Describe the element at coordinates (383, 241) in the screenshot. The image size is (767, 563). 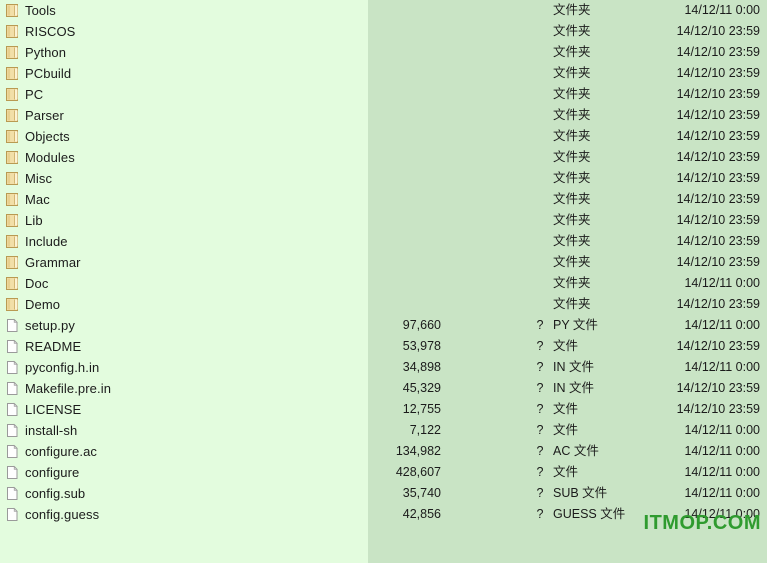
I see `file-row: Include 文件夹 14/12/10 23:59` at that location.